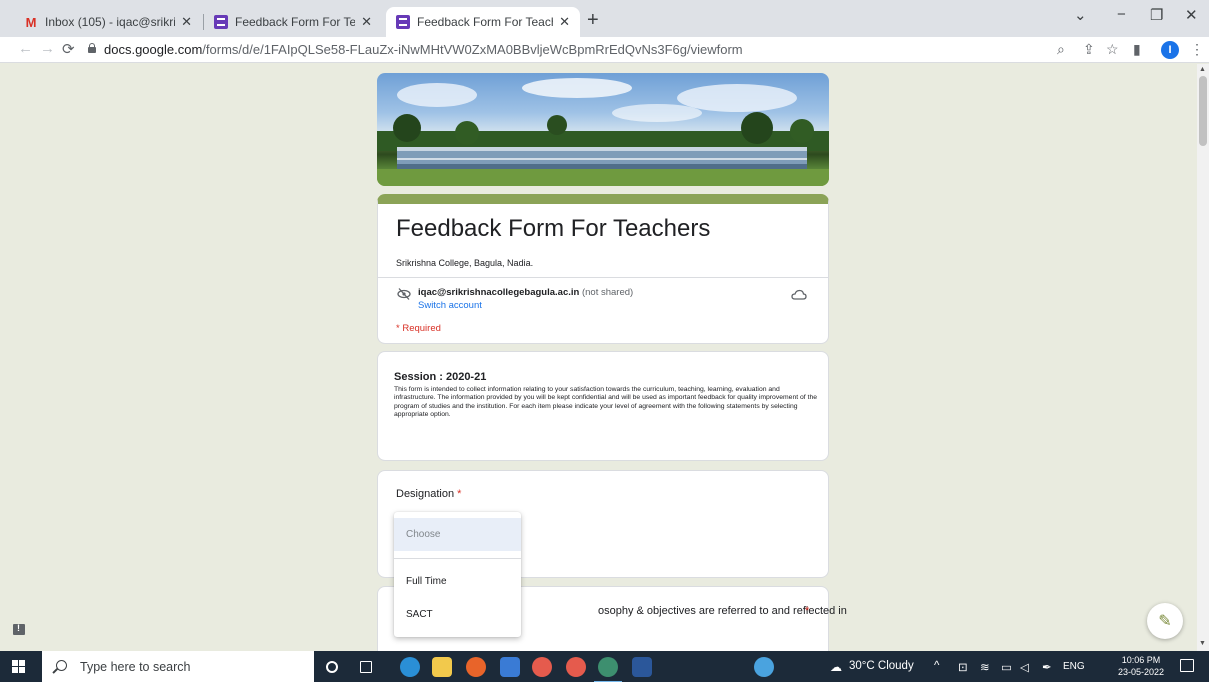 The image size is (1209, 682). Describe the element at coordinates (1137, 49) in the screenshot. I see `side-panel-icon: ▮` at that location.